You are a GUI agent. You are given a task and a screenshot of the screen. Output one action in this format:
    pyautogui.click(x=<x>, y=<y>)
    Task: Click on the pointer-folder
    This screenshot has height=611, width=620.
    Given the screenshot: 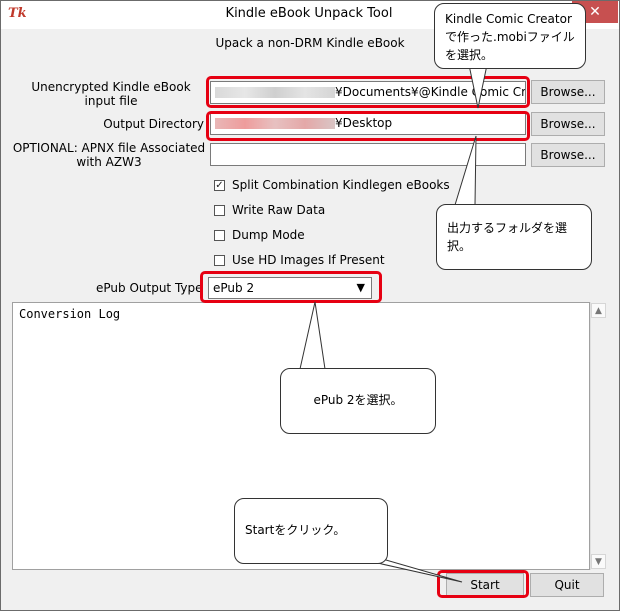 What is the action you would take?
    pyautogui.click(x=465, y=170)
    